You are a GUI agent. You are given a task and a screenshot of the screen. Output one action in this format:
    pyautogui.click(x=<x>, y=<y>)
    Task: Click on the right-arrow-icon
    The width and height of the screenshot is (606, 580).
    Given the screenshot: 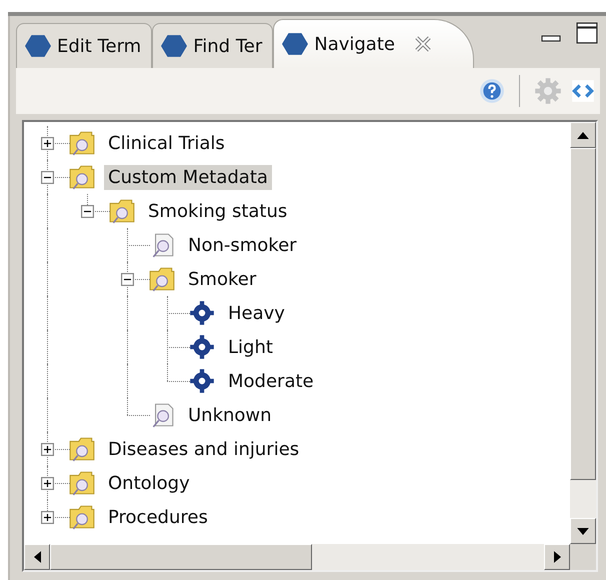 What is the action you would take?
    pyautogui.click(x=557, y=557)
    